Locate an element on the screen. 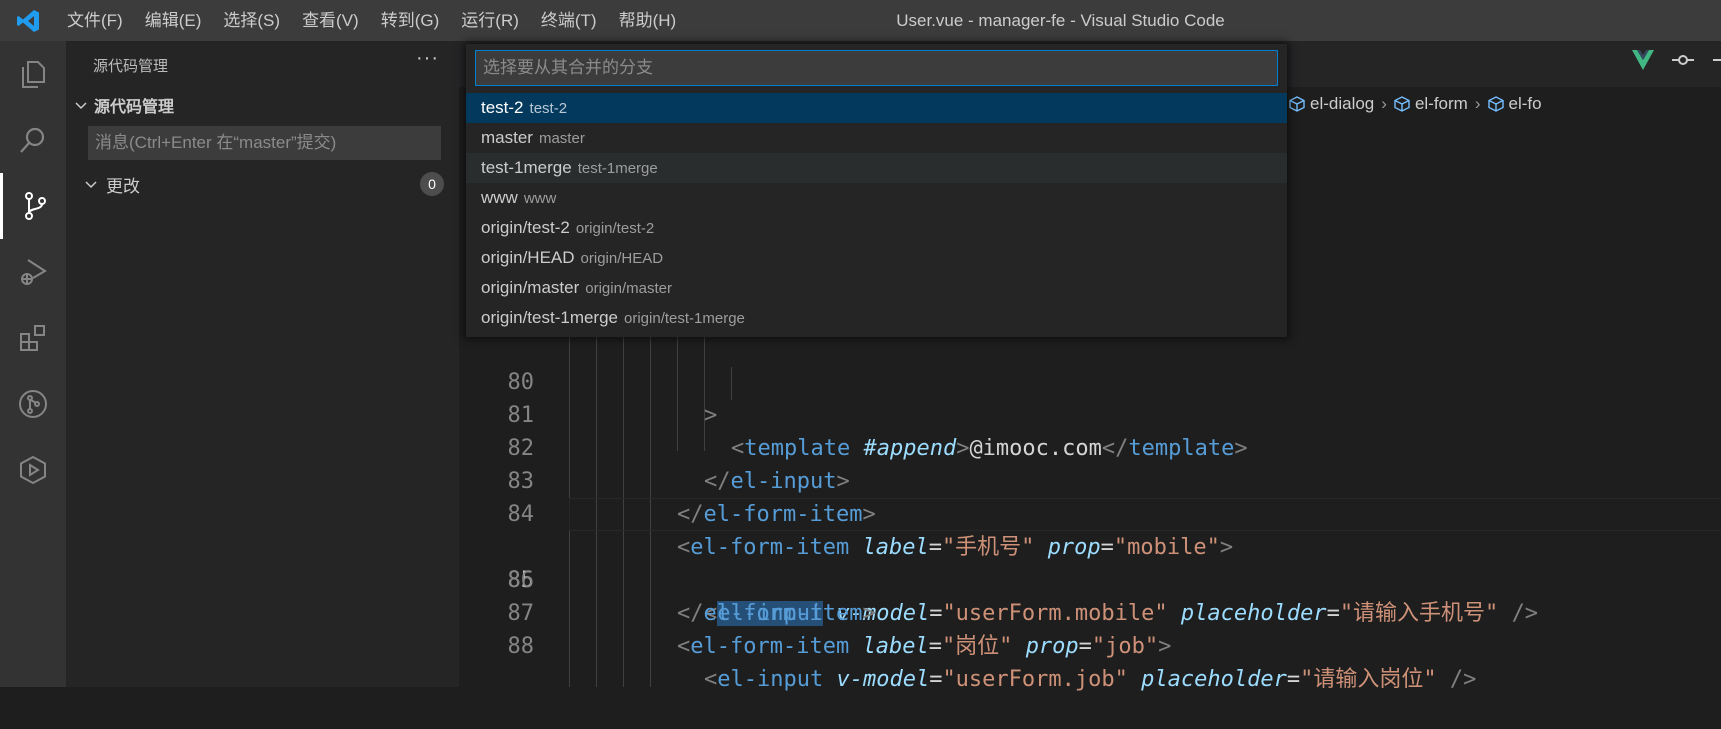 The width and height of the screenshot is (1721, 729). commit-message-input: 消息(Ctrl+Enter 在“master”提交) is located at coordinates (264, 143).